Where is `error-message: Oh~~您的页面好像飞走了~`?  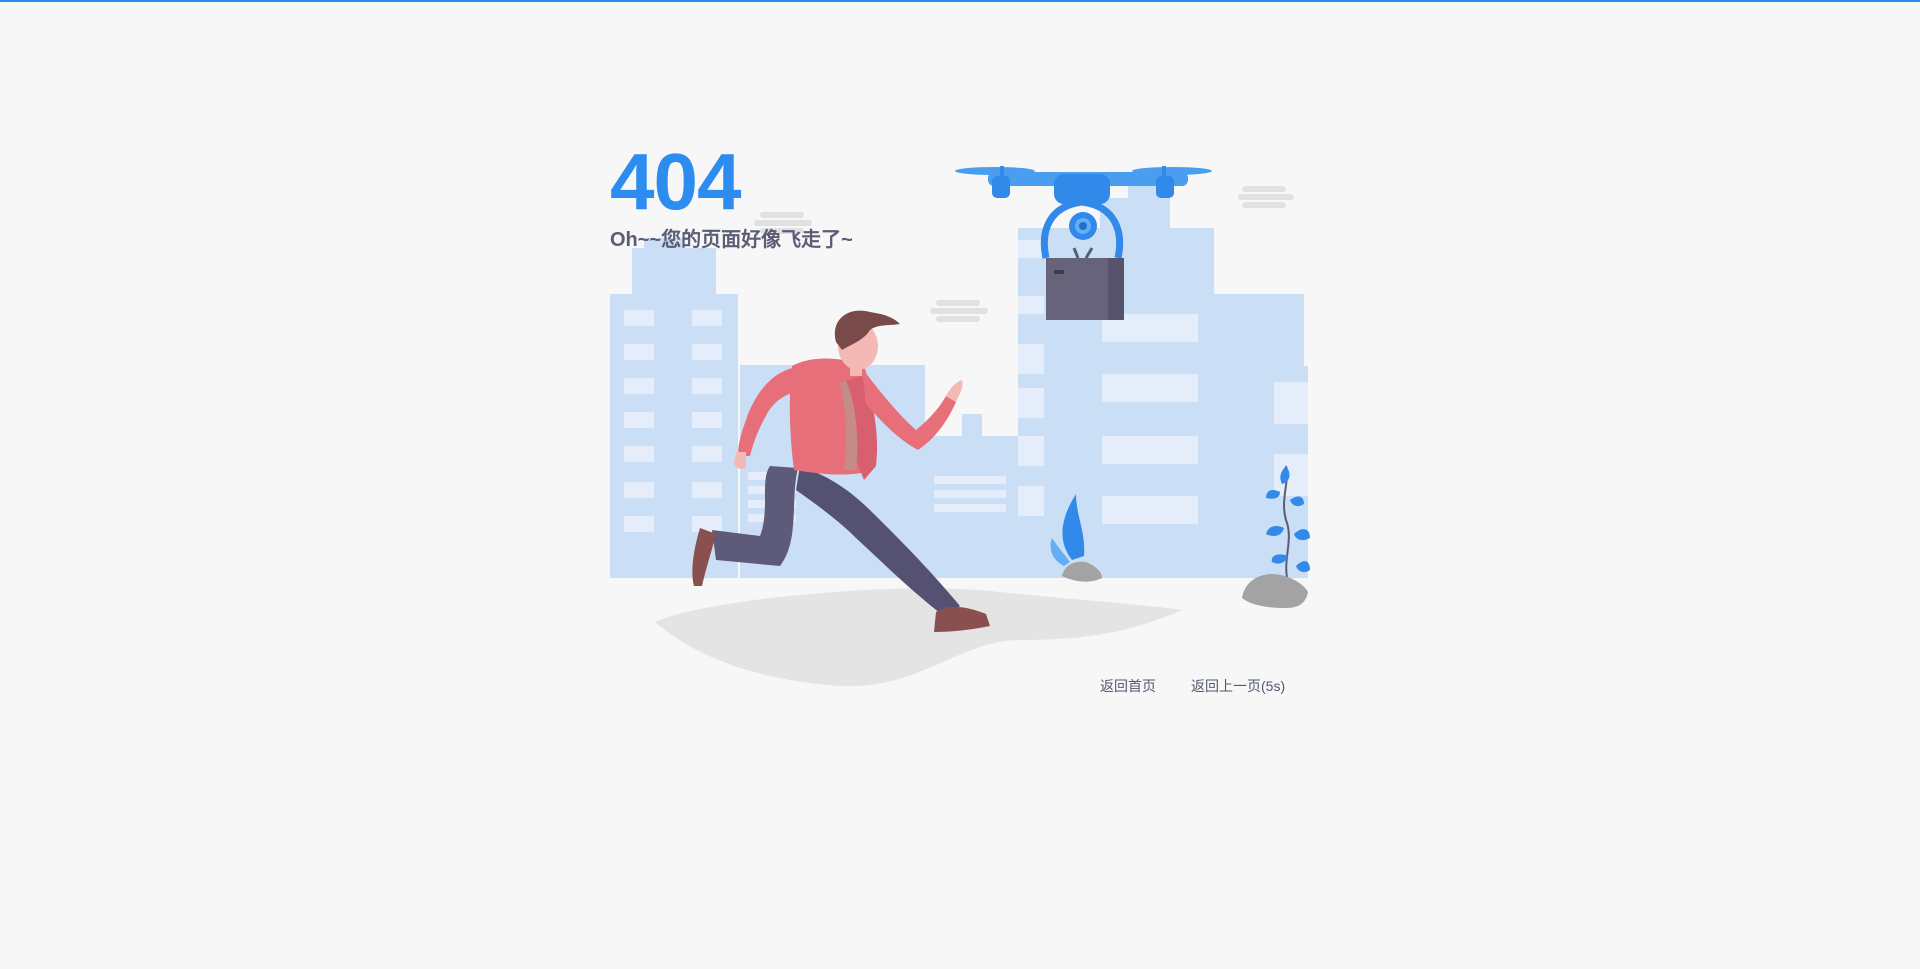
error-message: Oh~~您的页面好像飞走了~ is located at coordinates (731, 240).